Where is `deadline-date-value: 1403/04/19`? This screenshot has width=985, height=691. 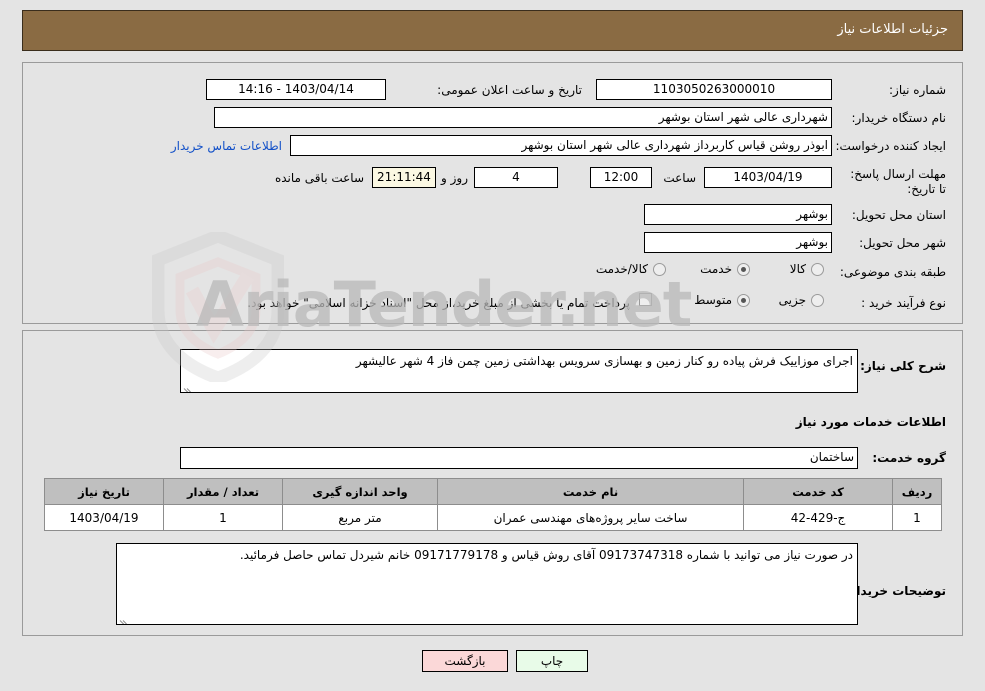
deadline-date-value: 1403/04/19 is located at coordinates (768, 177).